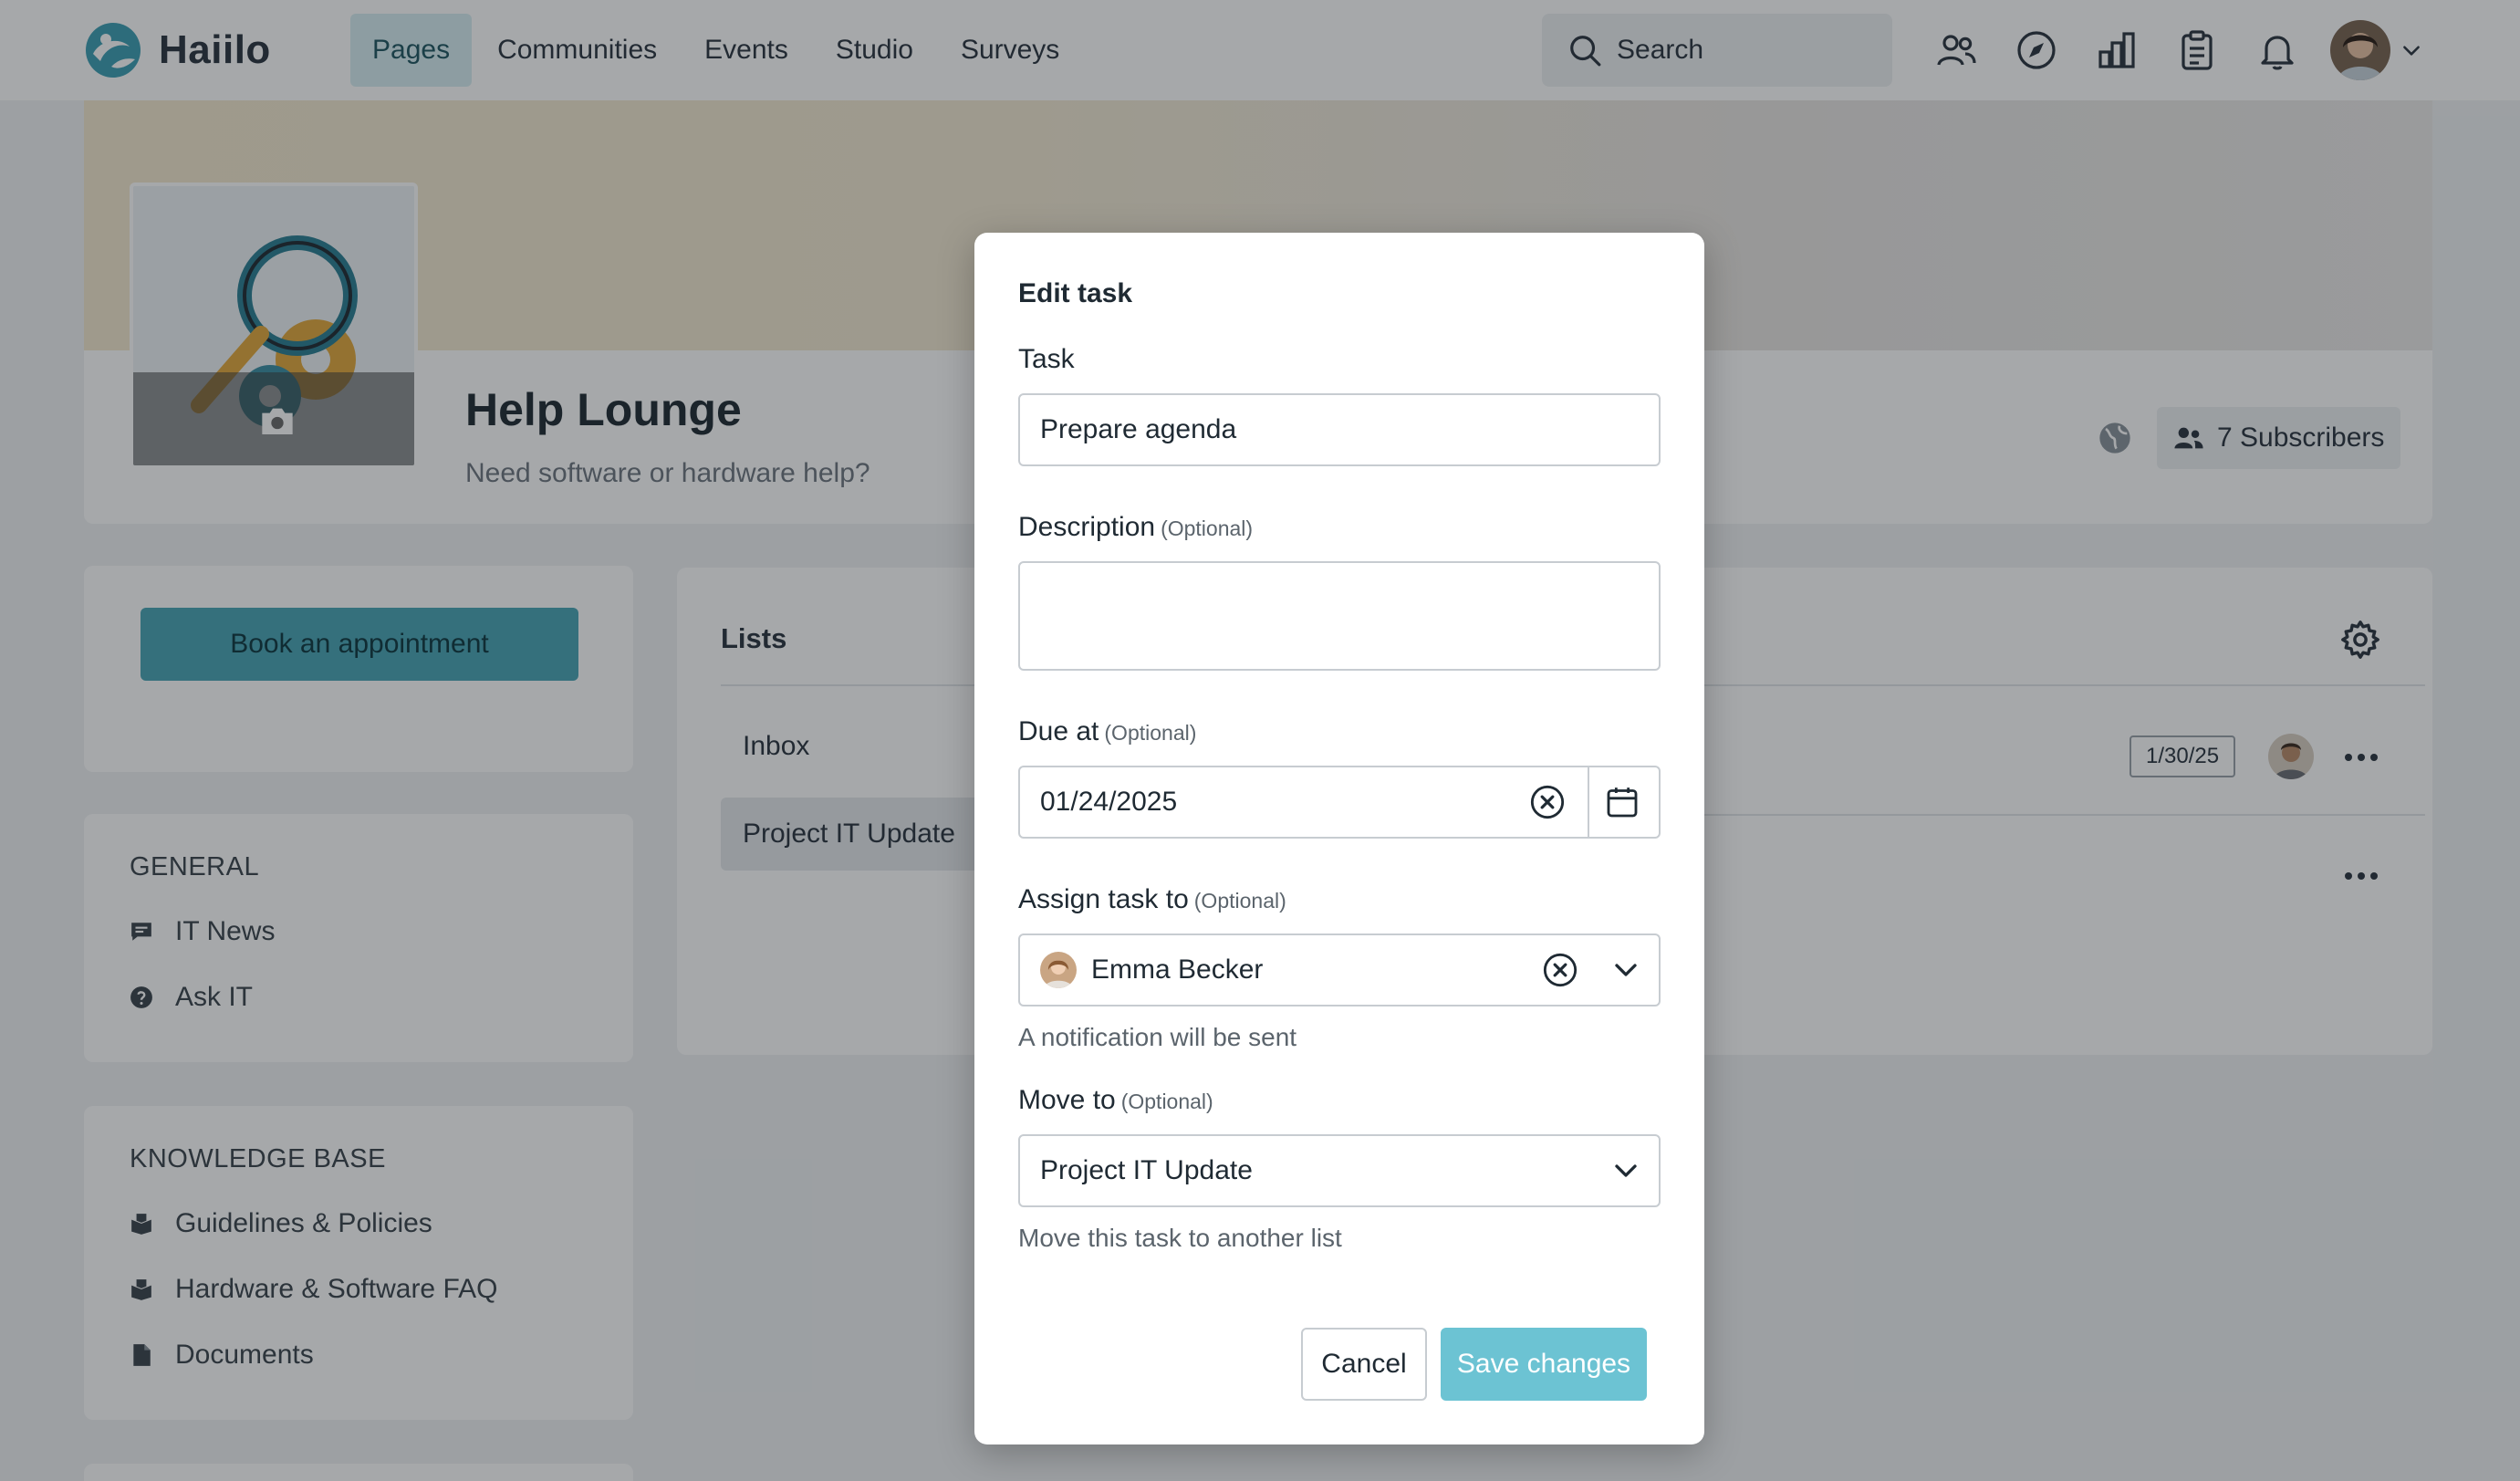  What do you see at coordinates (1046, 359) in the screenshot?
I see `task-label: Task` at bounding box center [1046, 359].